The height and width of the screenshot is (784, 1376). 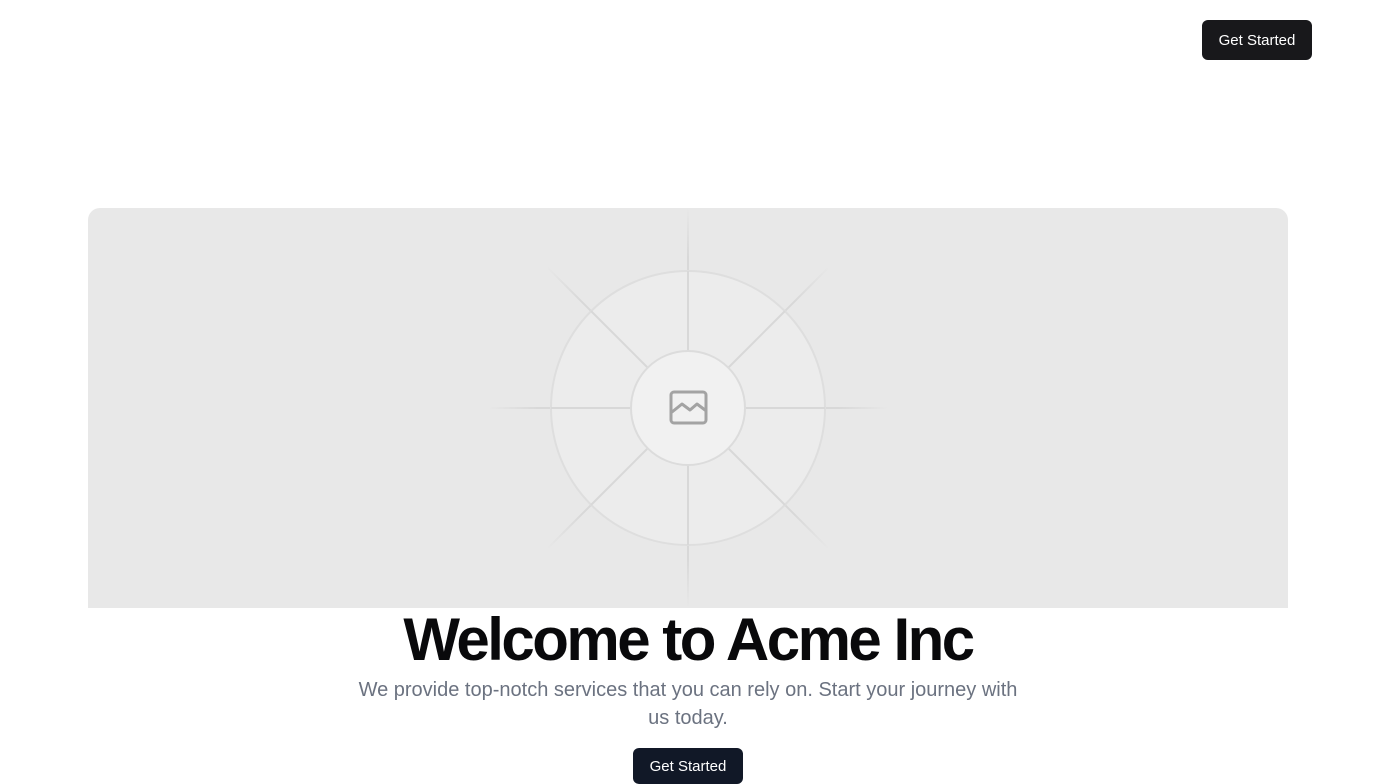 What do you see at coordinates (689, 639) in the screenshot?
I see `hero-title: Welcome to Acme Inc` at bounding box center [689, 639].